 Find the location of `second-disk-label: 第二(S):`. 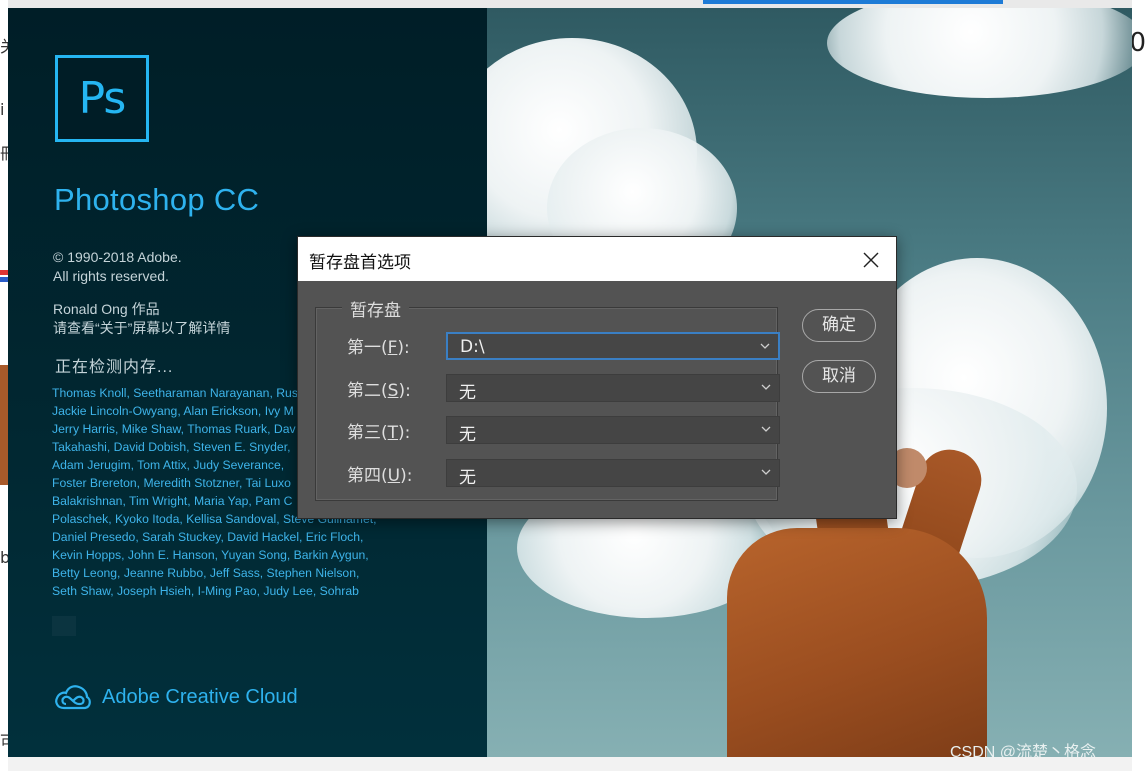

second-disk-label: 第二(S): is located at coordinates (379, 388).